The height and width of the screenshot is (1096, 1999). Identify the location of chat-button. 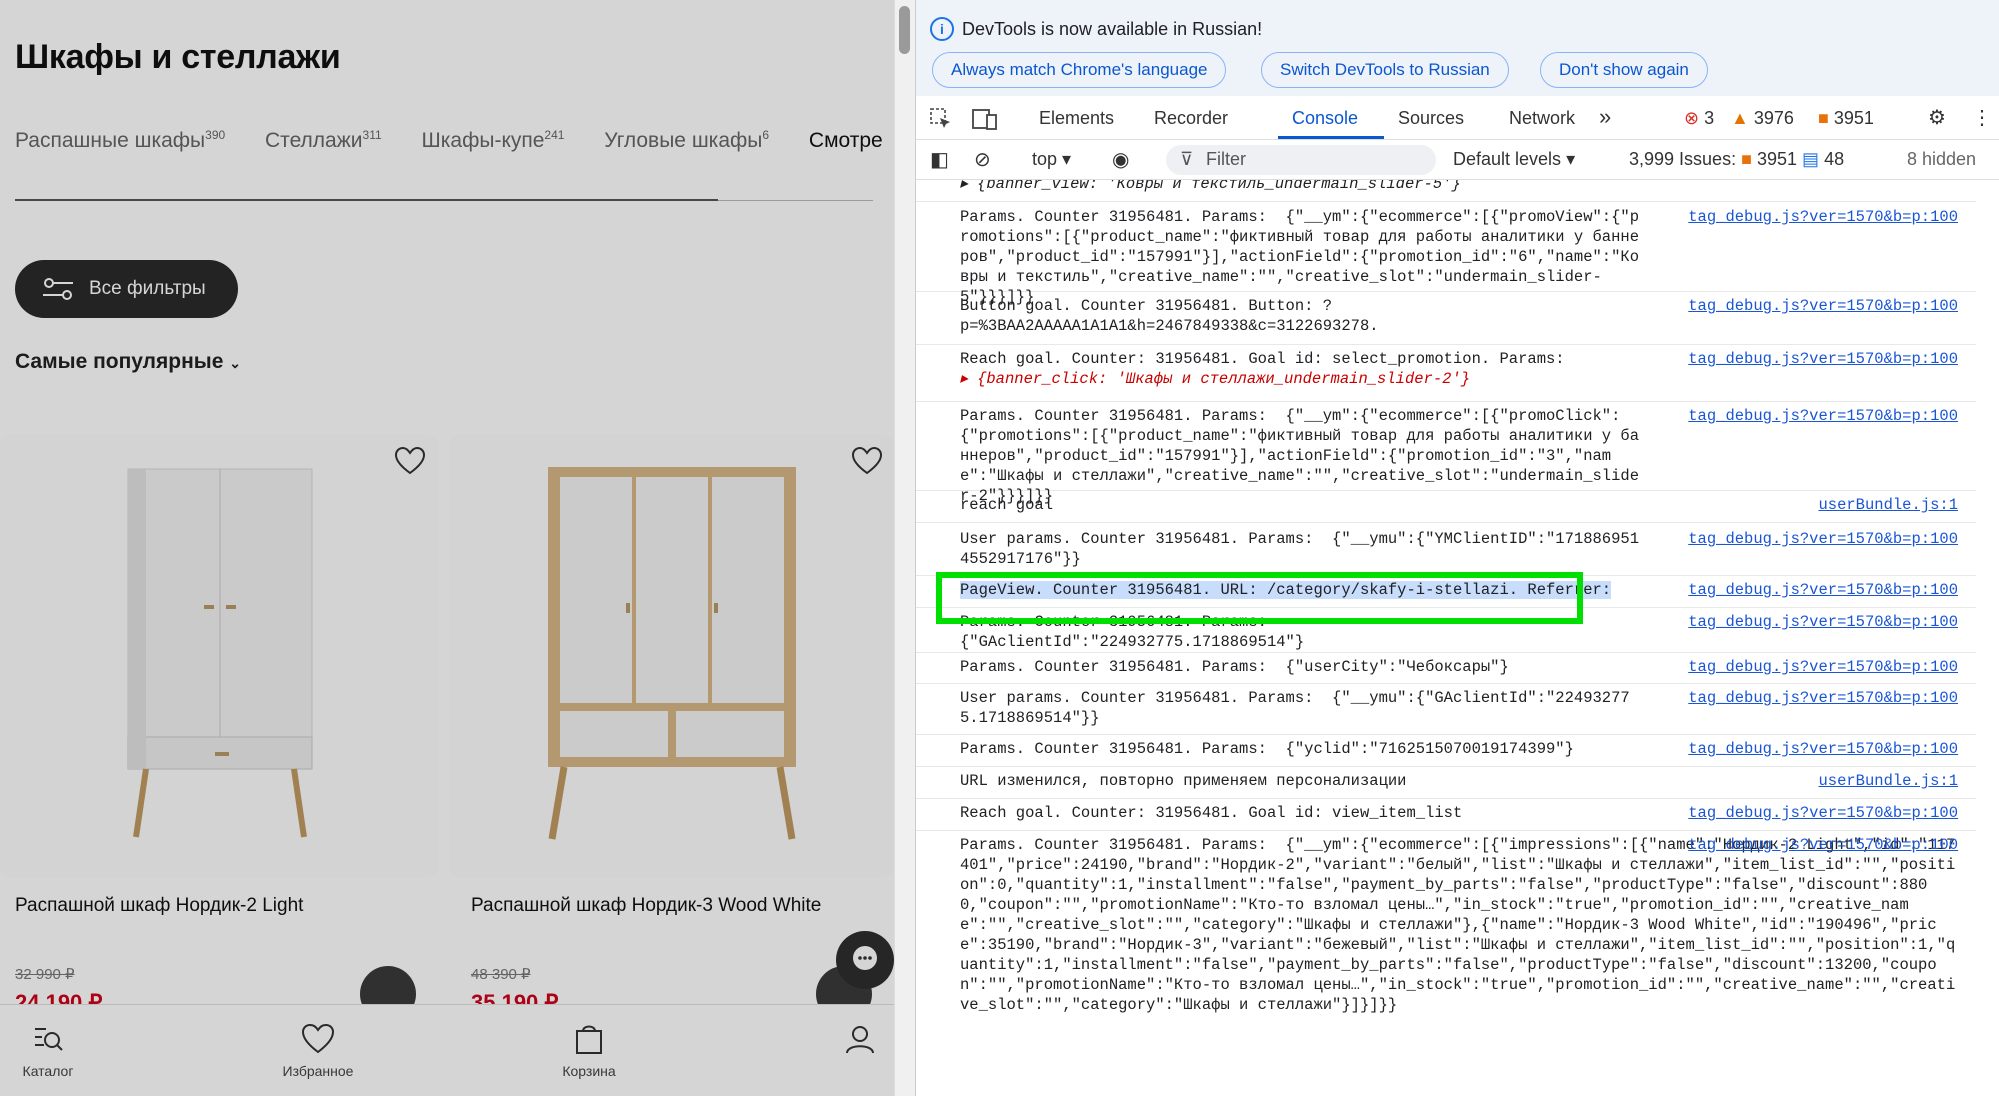
(865, 960).